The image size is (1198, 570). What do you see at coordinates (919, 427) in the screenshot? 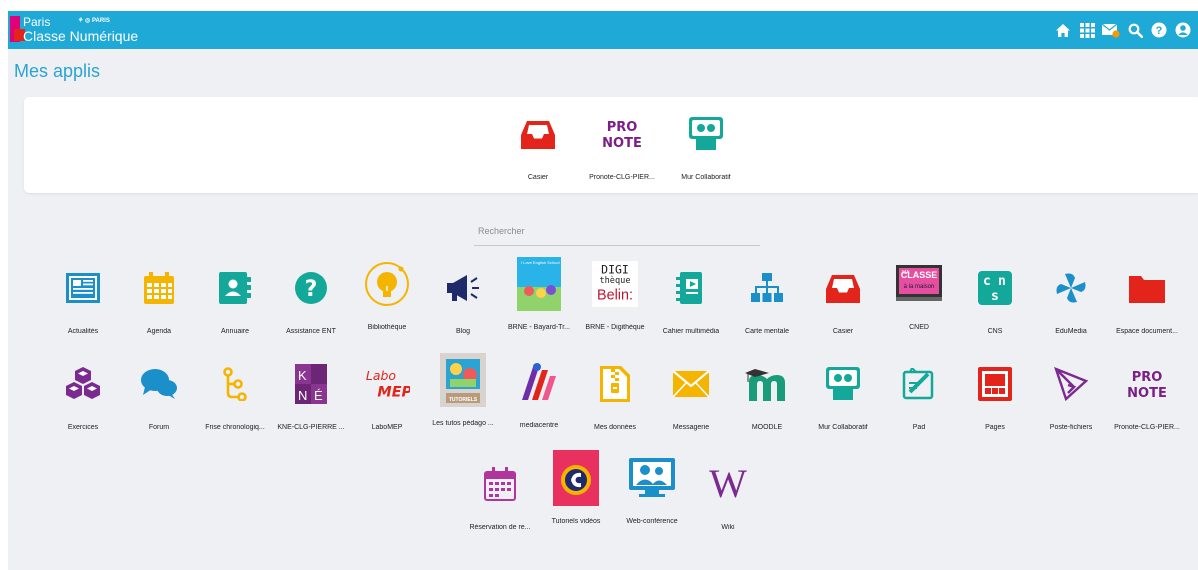
I see `app-label: Pad` at bounding box center [919, 427].